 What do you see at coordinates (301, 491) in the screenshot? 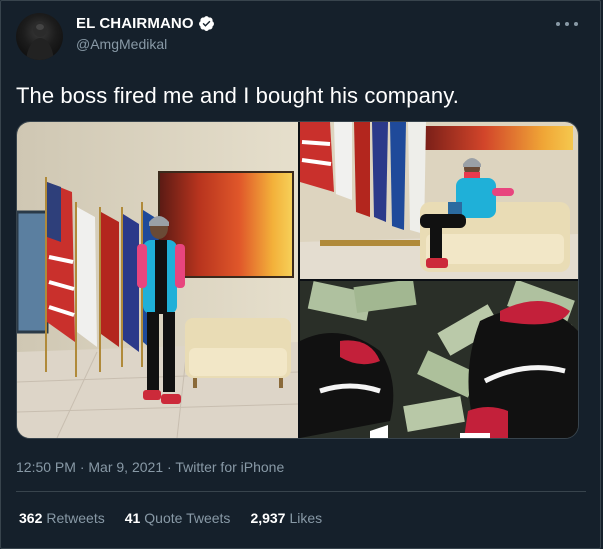
I see `divider` at bounding box center [301, 491].